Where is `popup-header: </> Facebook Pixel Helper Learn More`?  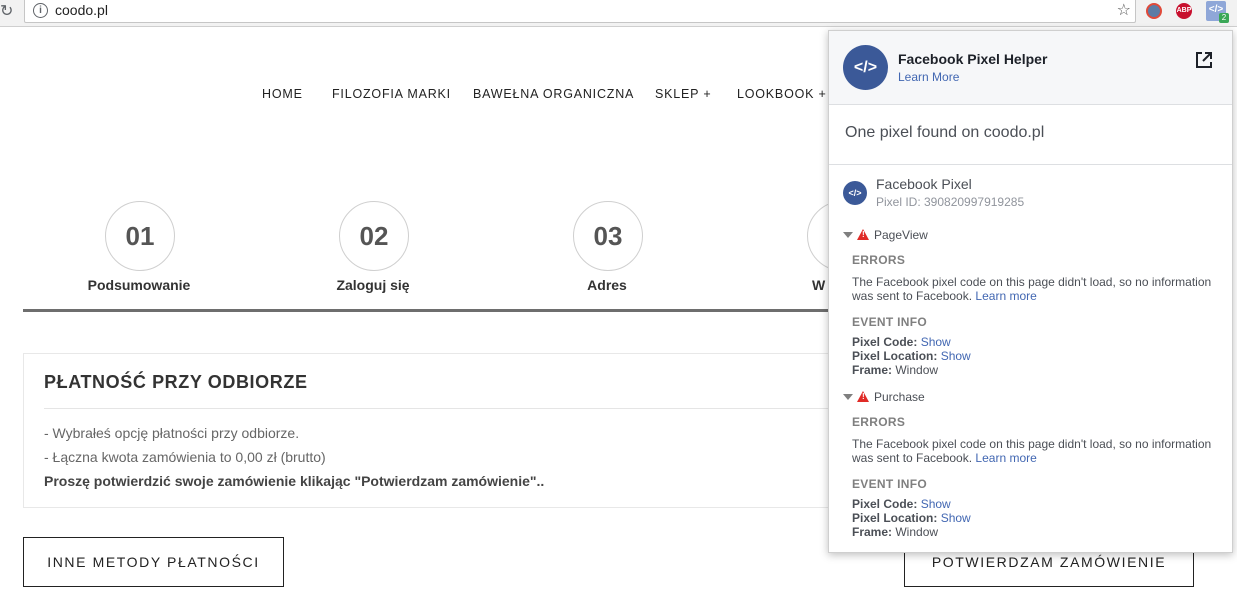
popup-header: </> Facebook Pixel Helper Learn More is located at coordinates (1030, 68).